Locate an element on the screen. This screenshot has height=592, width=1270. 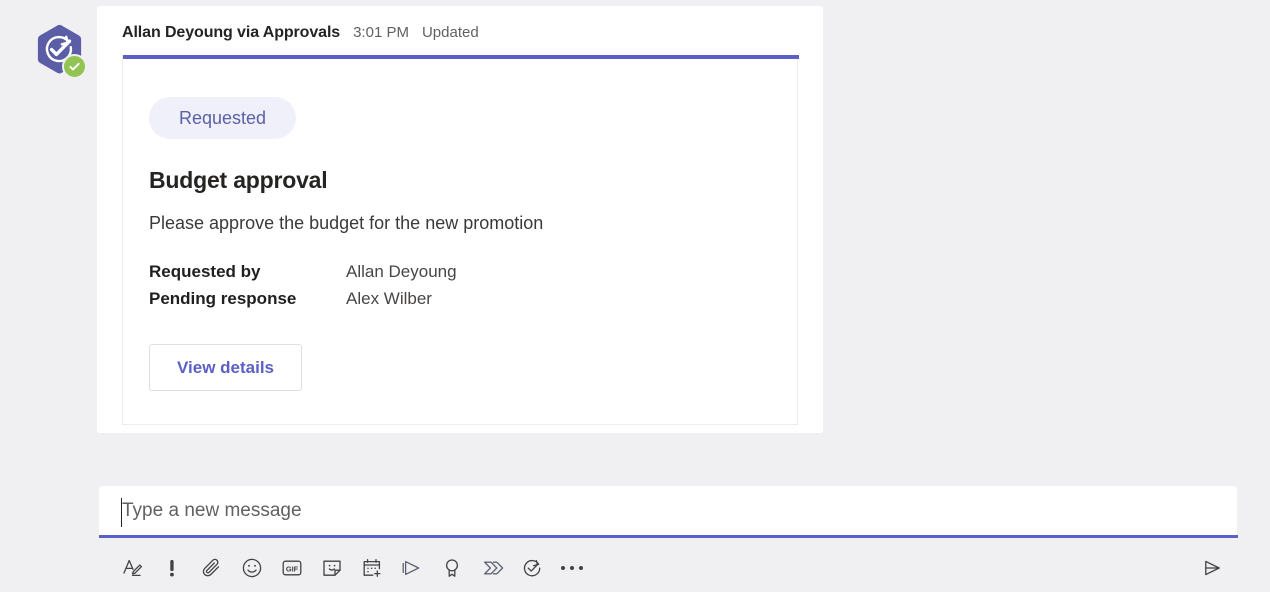
more-options-icon is located at coordinates (572, 568).